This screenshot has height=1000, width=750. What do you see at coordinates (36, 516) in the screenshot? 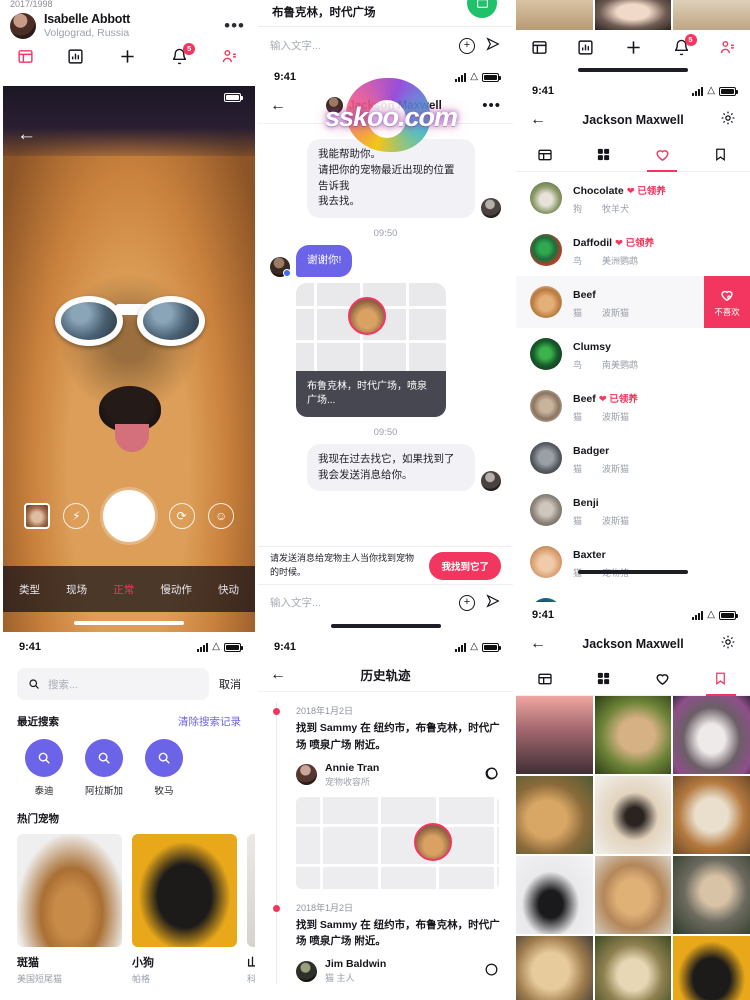
I see `gallery-thumbnail-button` at bounding box center [36, 516].